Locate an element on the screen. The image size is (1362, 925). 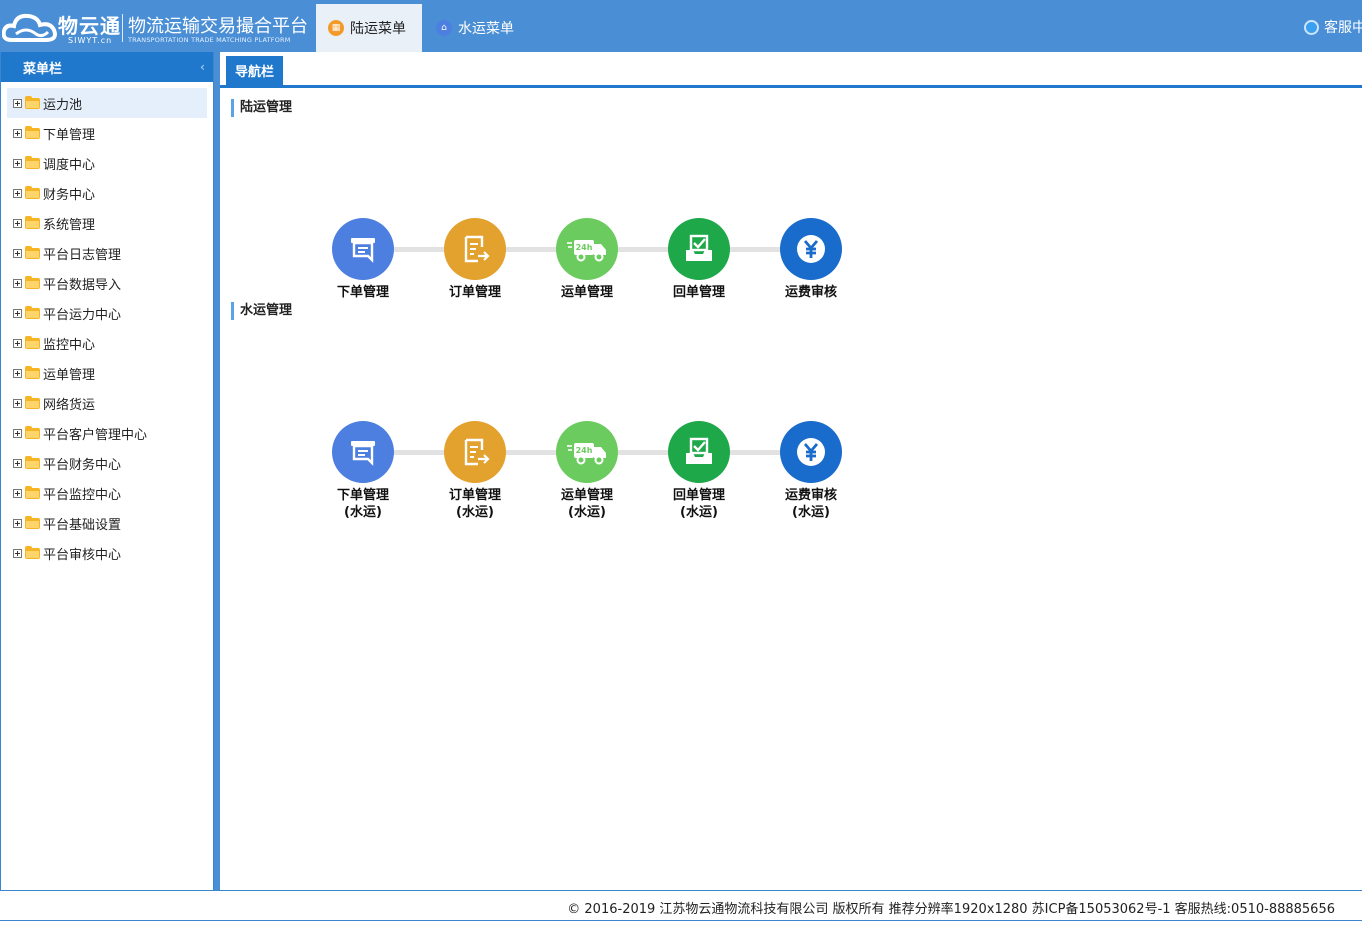
main-tab-bar: 导航栏 is located at coordinates (791, 70).